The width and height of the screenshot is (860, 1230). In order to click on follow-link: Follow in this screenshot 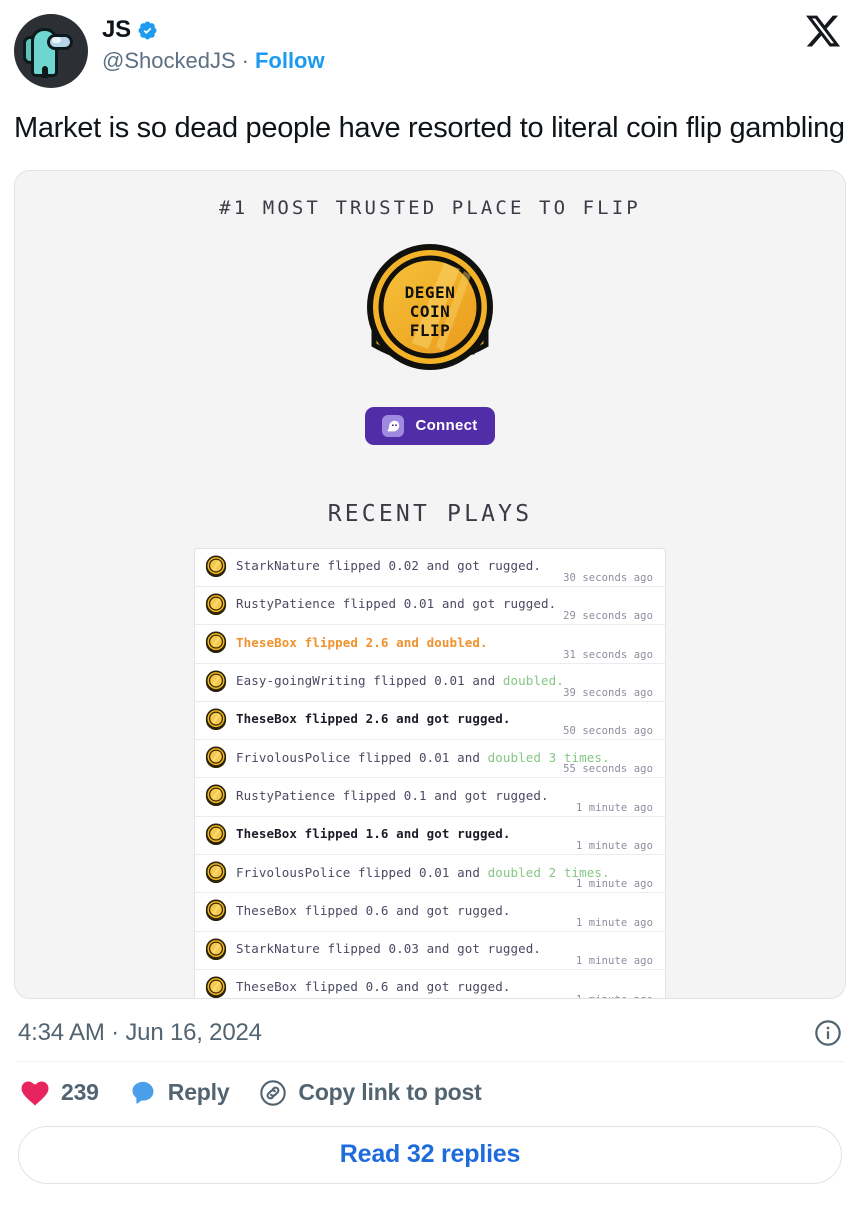, I will do `click(290, 61)`.